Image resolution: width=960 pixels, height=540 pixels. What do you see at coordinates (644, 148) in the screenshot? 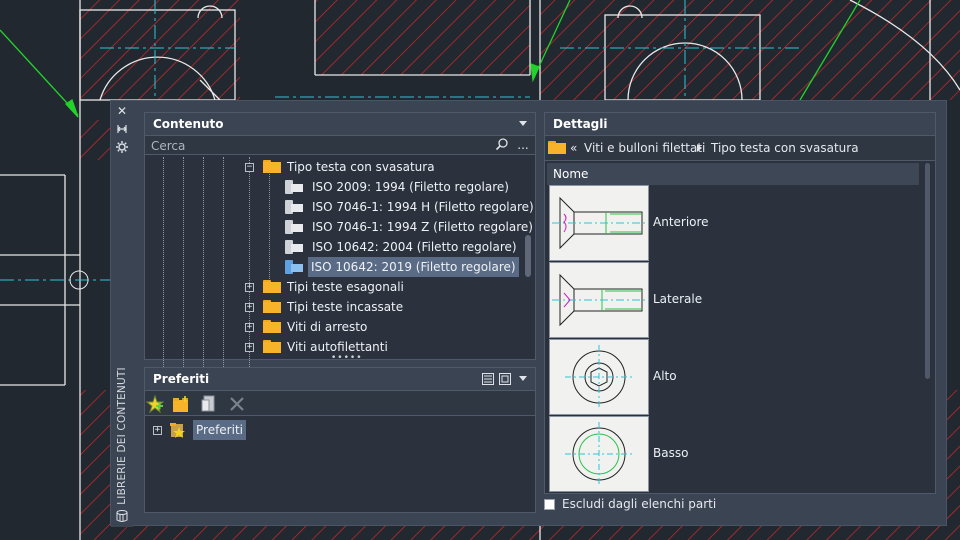
I see `breadcrumb-item: Viti e bulloni filettati` at bounding box center [644, 148].